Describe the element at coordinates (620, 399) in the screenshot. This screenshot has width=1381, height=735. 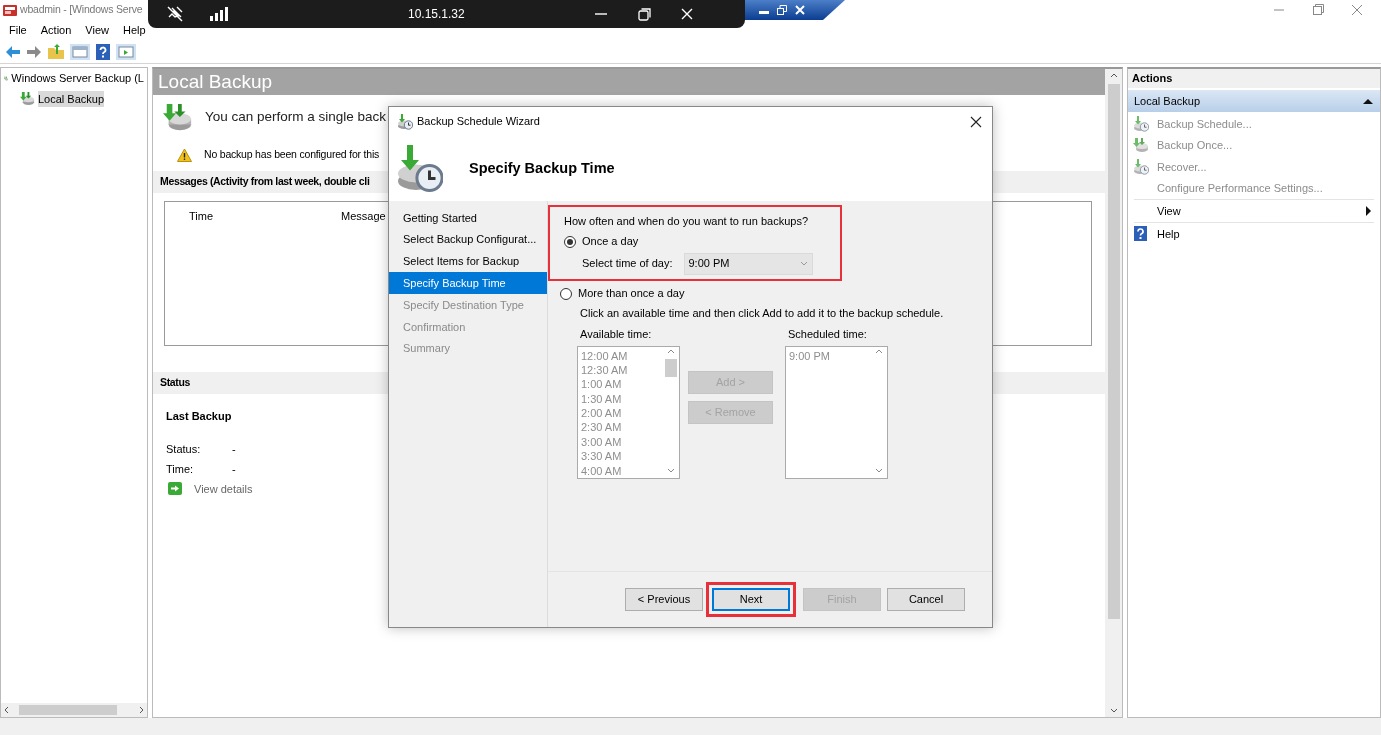
I see `list-item: 1:30 AM` at that location.